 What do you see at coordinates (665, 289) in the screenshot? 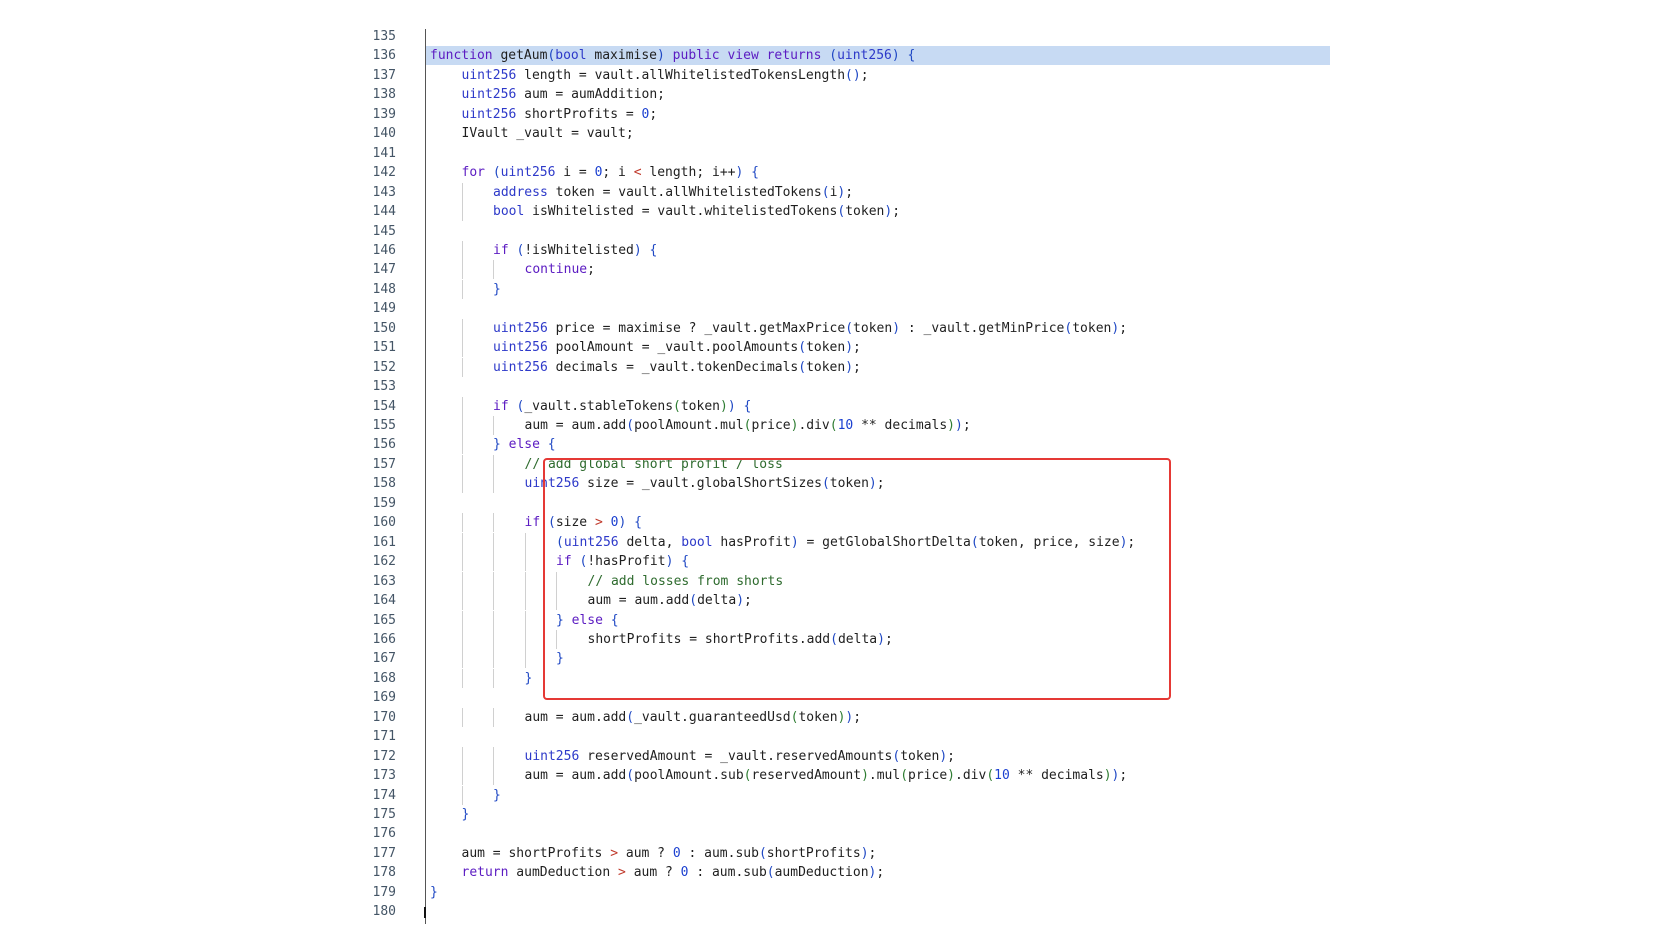
I see `code-line: 148}` at bounding box center [665, 289].